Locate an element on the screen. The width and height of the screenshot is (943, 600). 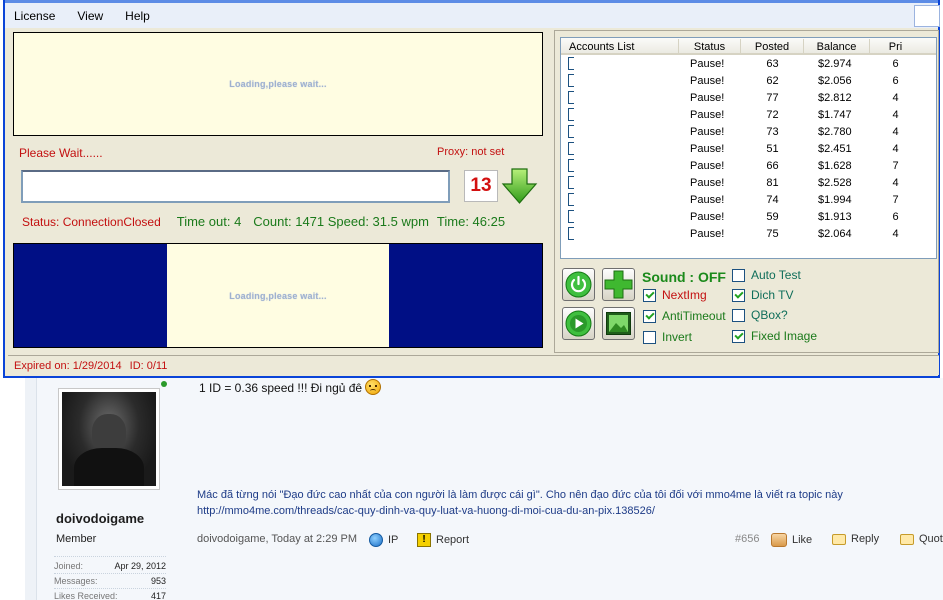
nextimg-checkbox: NextImg is located at coordinates (675, 295).